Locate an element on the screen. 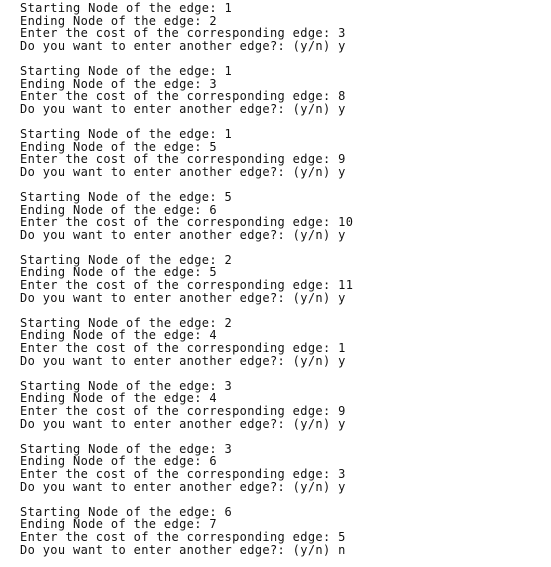 This screenshot has width=551, height=567. starting-node-line: Starting Node of the edge: 5 is located at coordinates (126, 196).